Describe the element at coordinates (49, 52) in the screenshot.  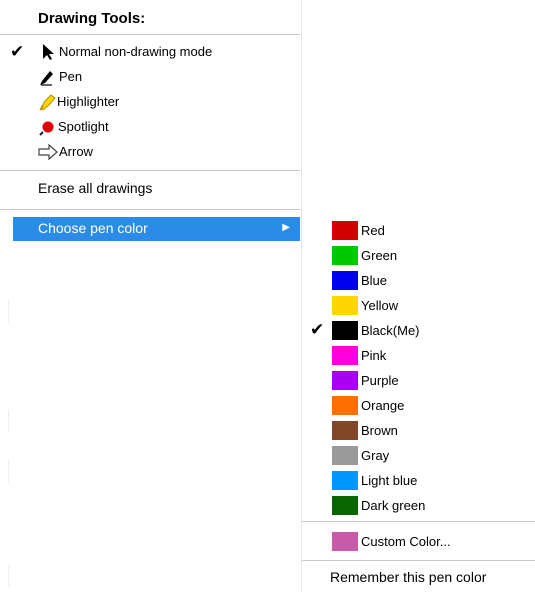
I see `cursor-arrow-icon` at that location.